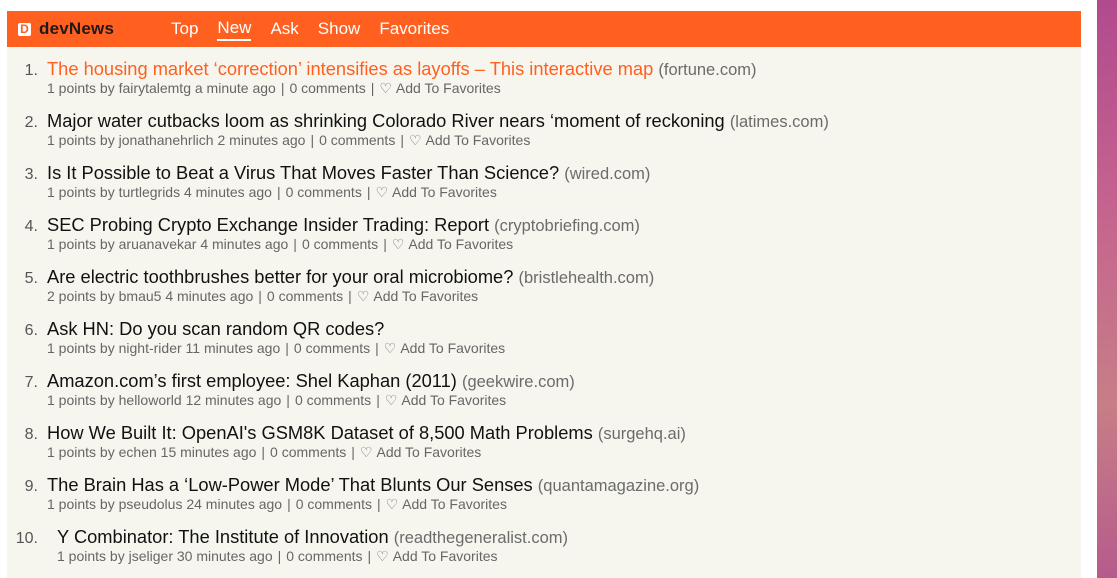 Image resolution: width=1117 pixels, height=578 pixels. I want to click on story-domain: (fortune.com), so click(707, 70).